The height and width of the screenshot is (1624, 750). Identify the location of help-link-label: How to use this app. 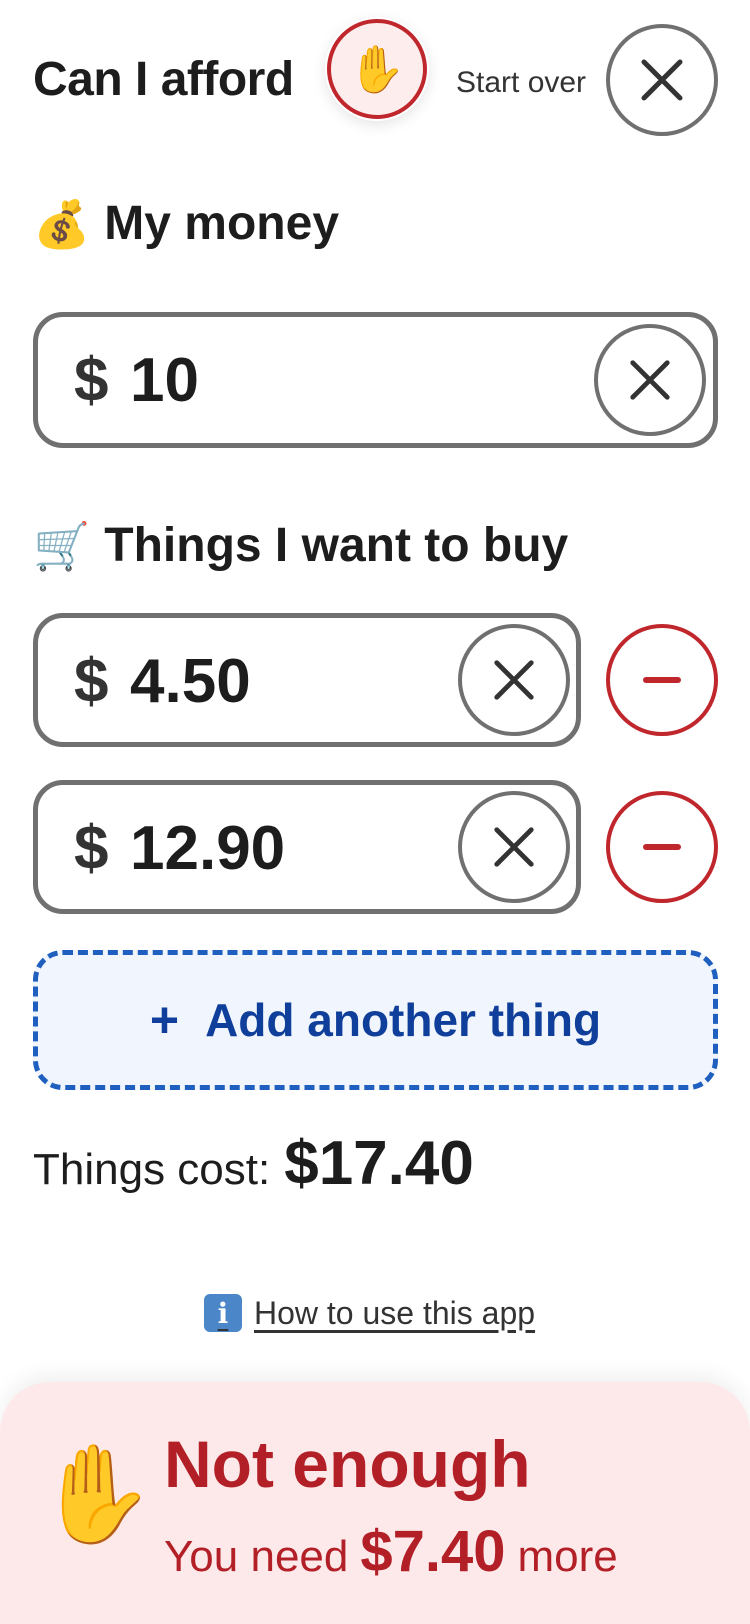
(394, 1313).